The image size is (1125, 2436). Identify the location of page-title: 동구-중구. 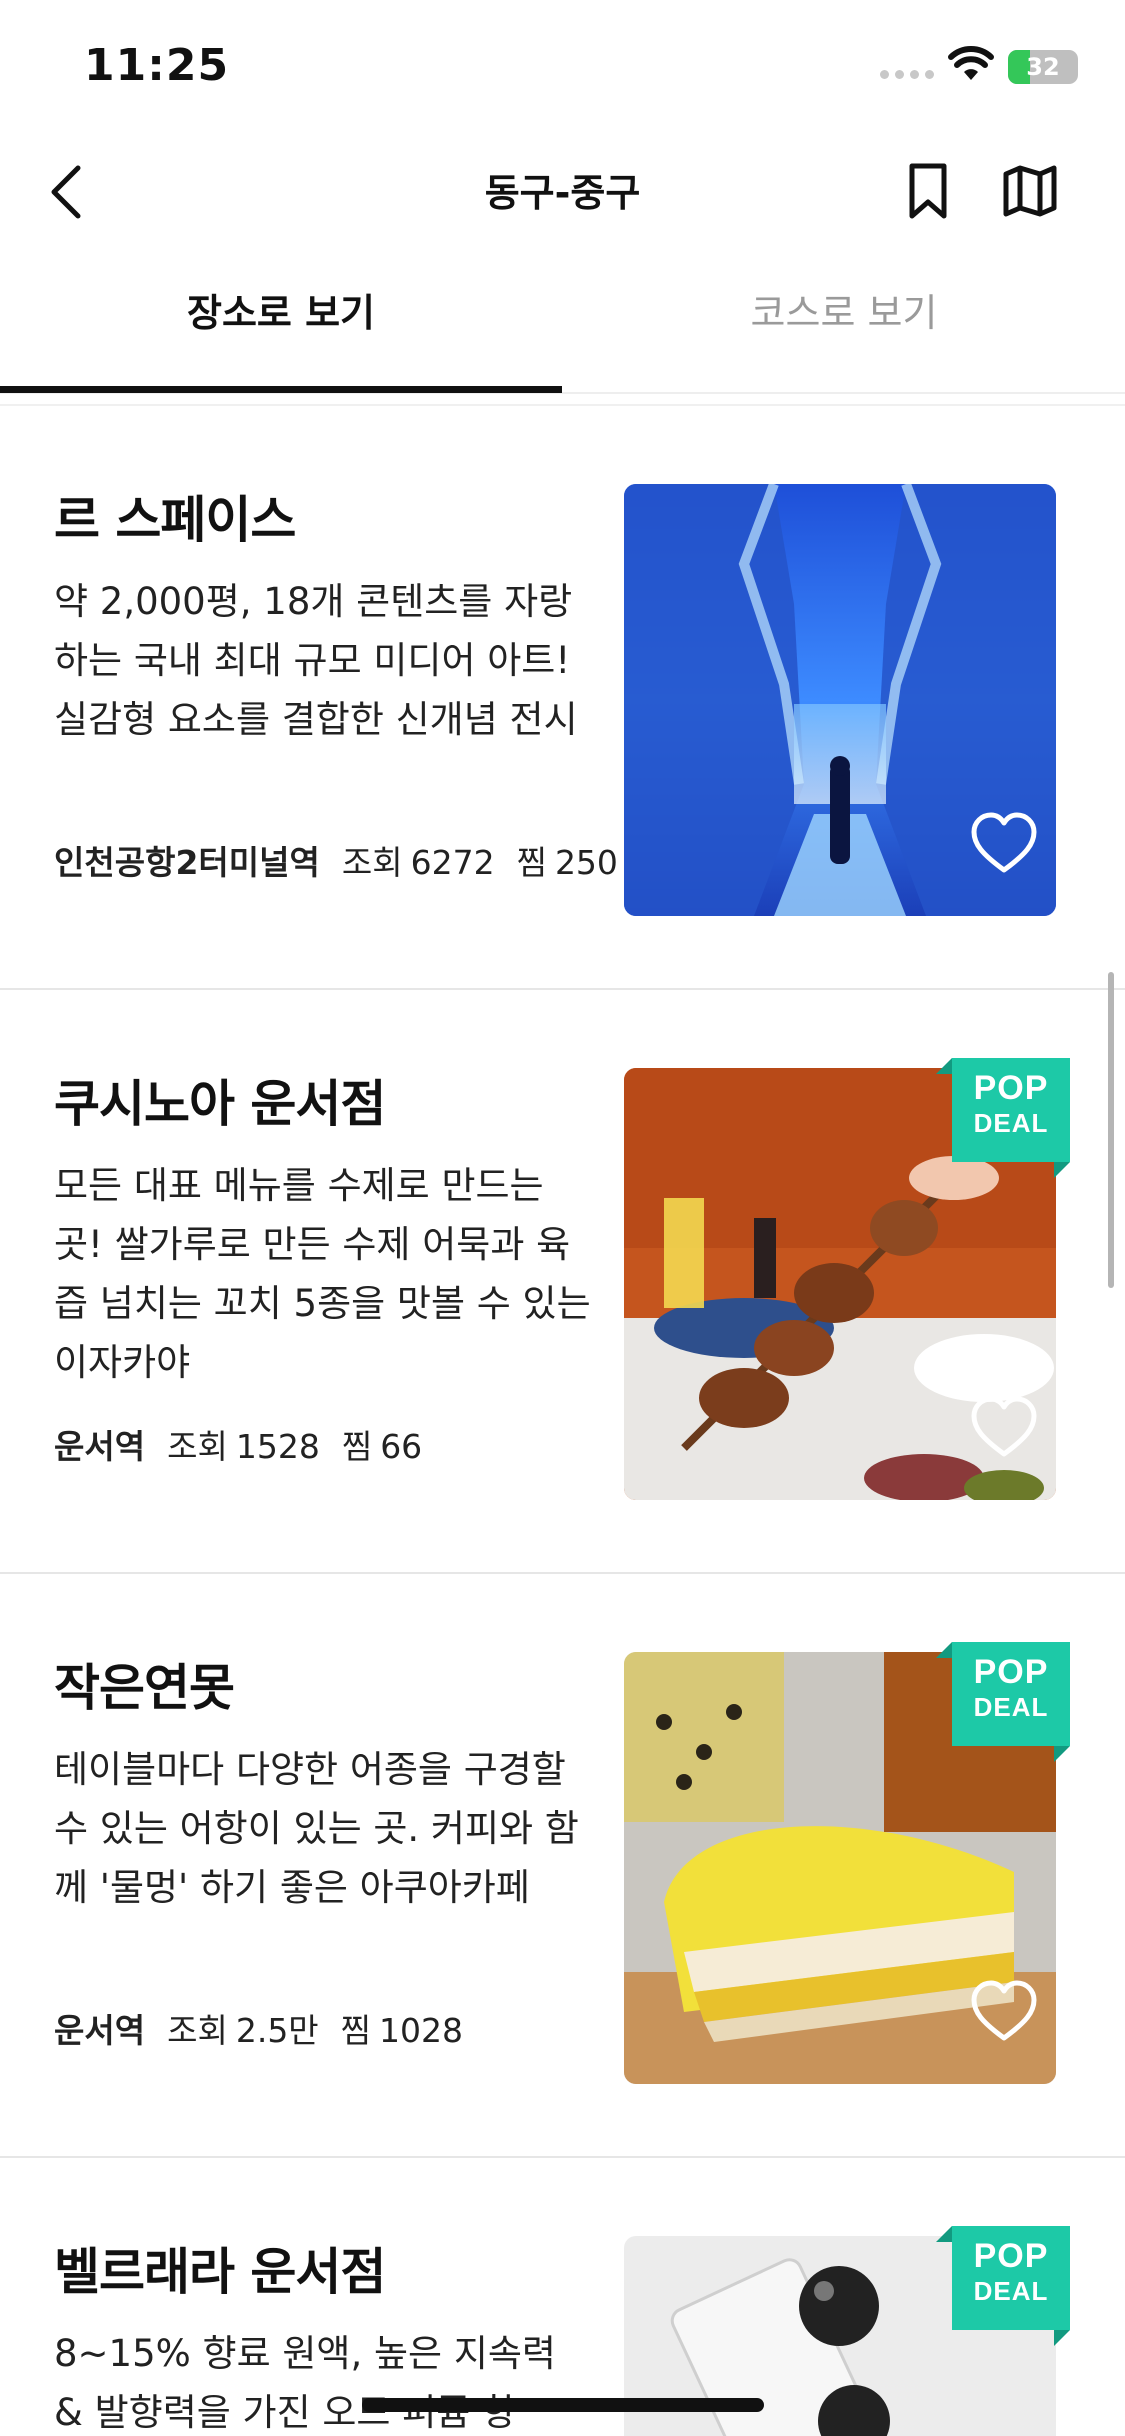
(562, 193).